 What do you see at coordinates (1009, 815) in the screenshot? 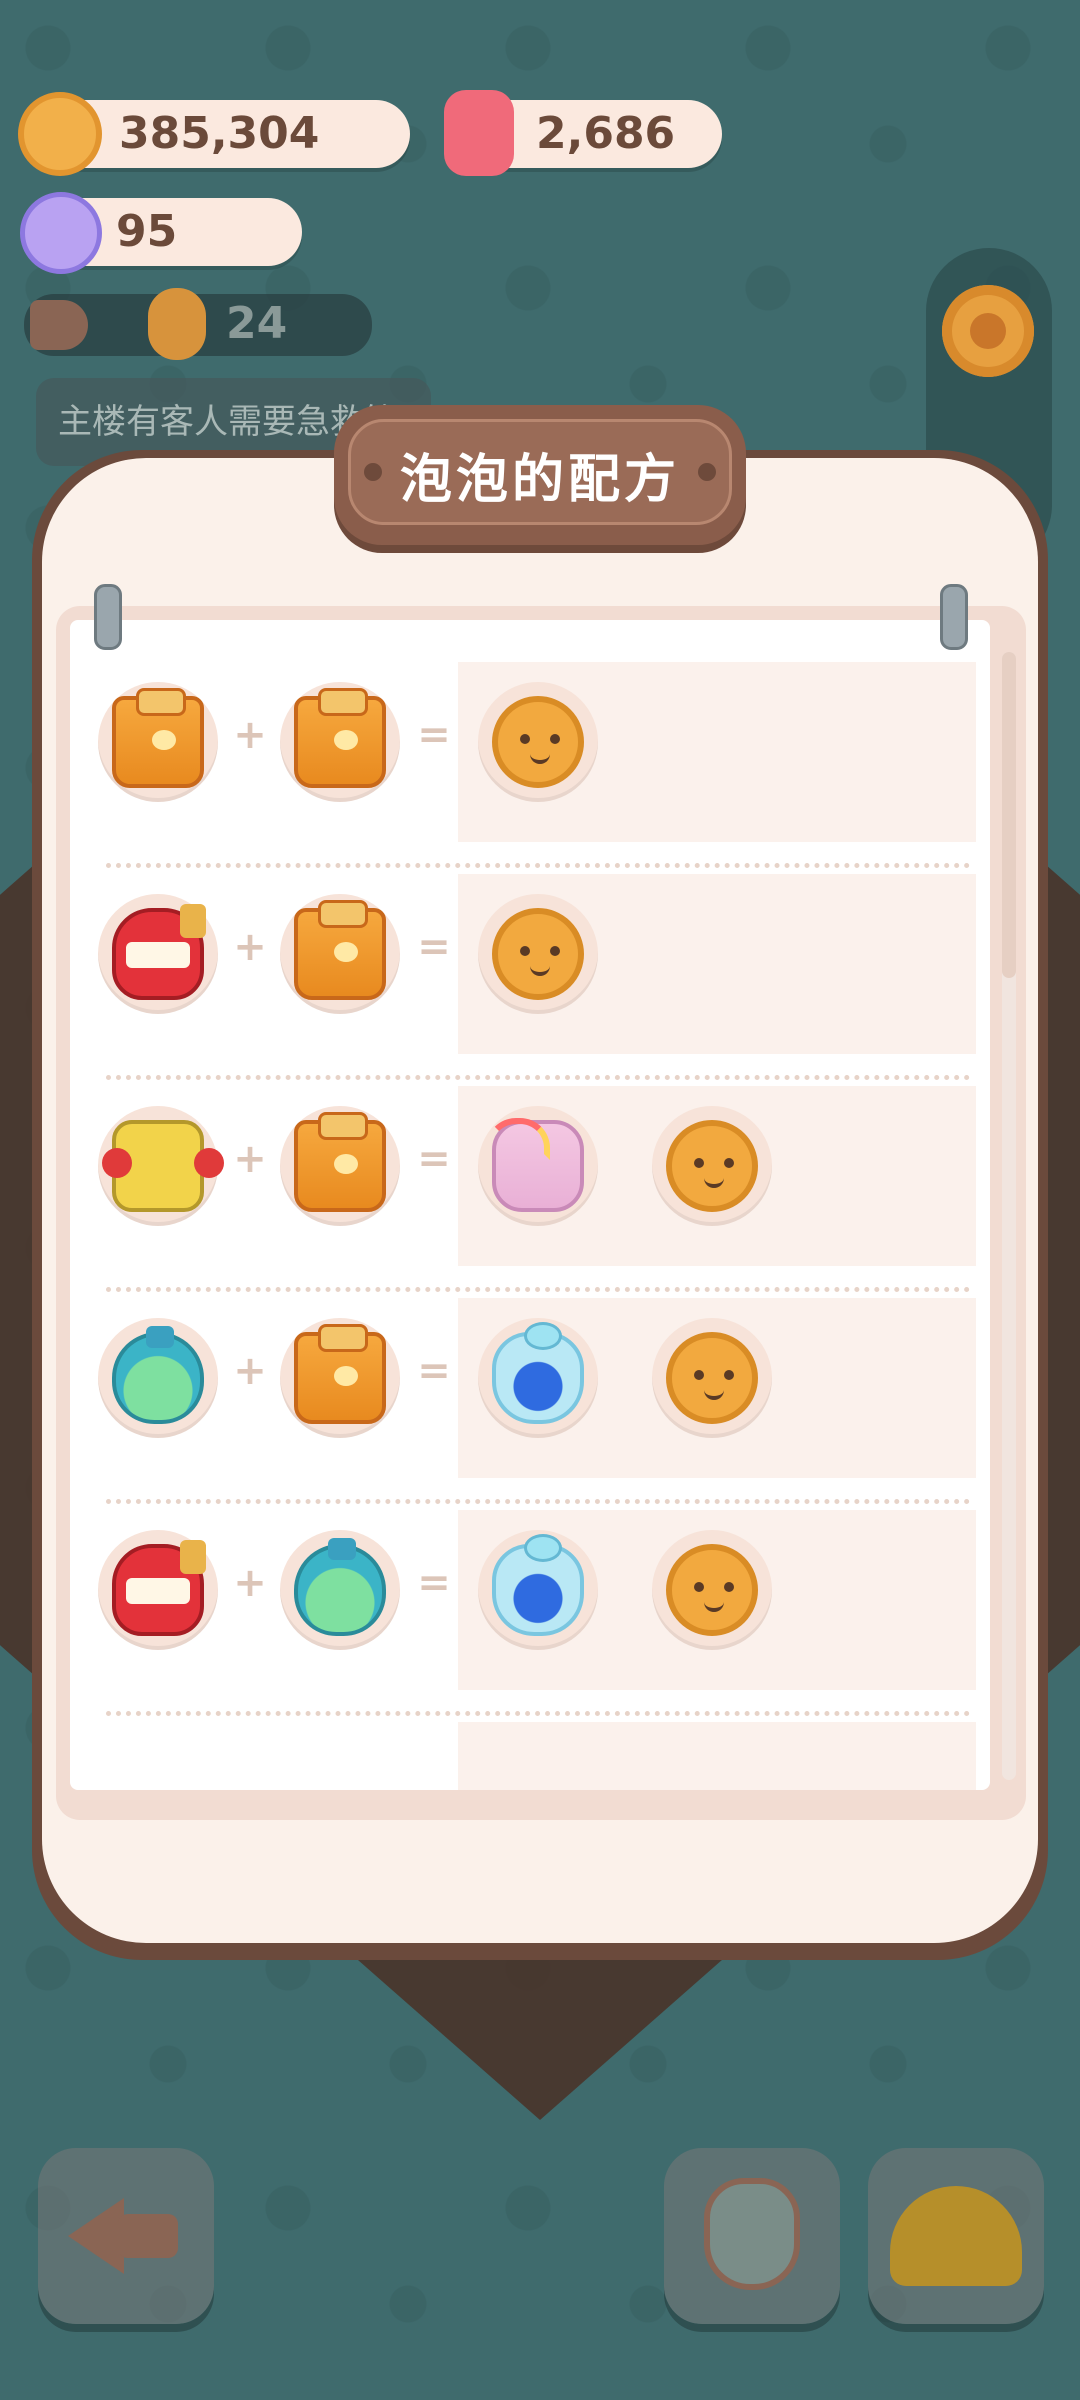
I see `scrollbar-thumb` at bounding box center [1009, 815].